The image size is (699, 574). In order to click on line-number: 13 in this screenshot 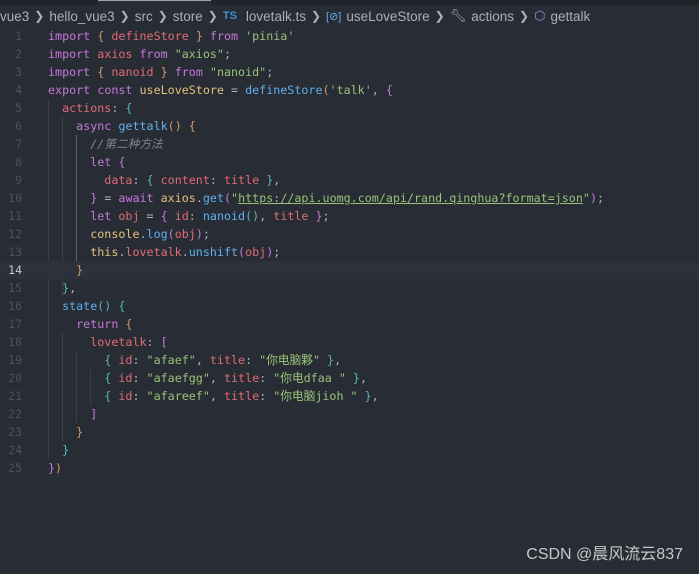, I will do `click(15, 252)`.